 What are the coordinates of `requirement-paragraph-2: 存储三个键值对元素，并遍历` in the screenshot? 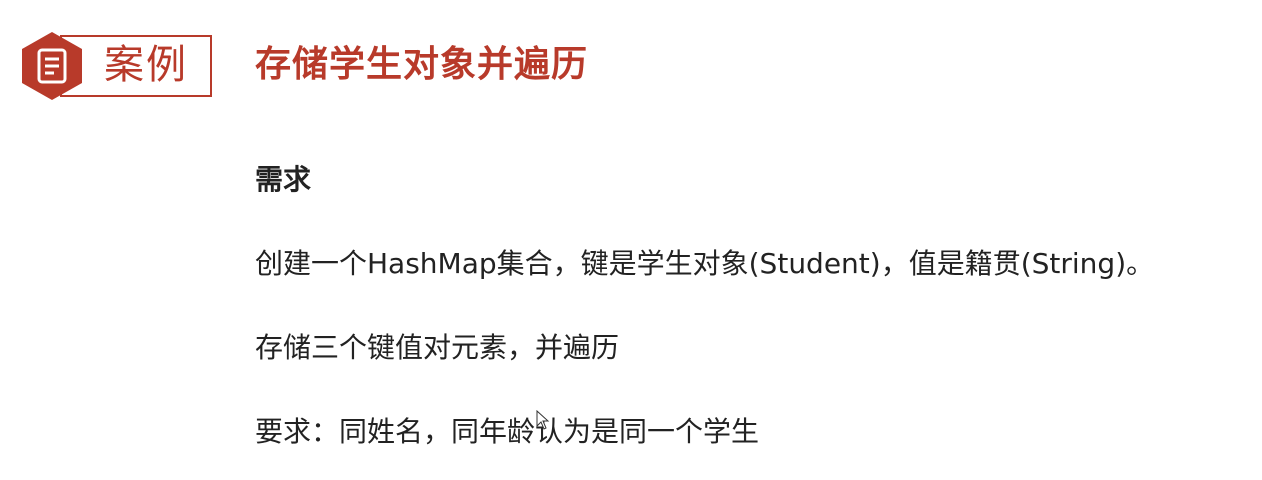 It's located at (437, 347).